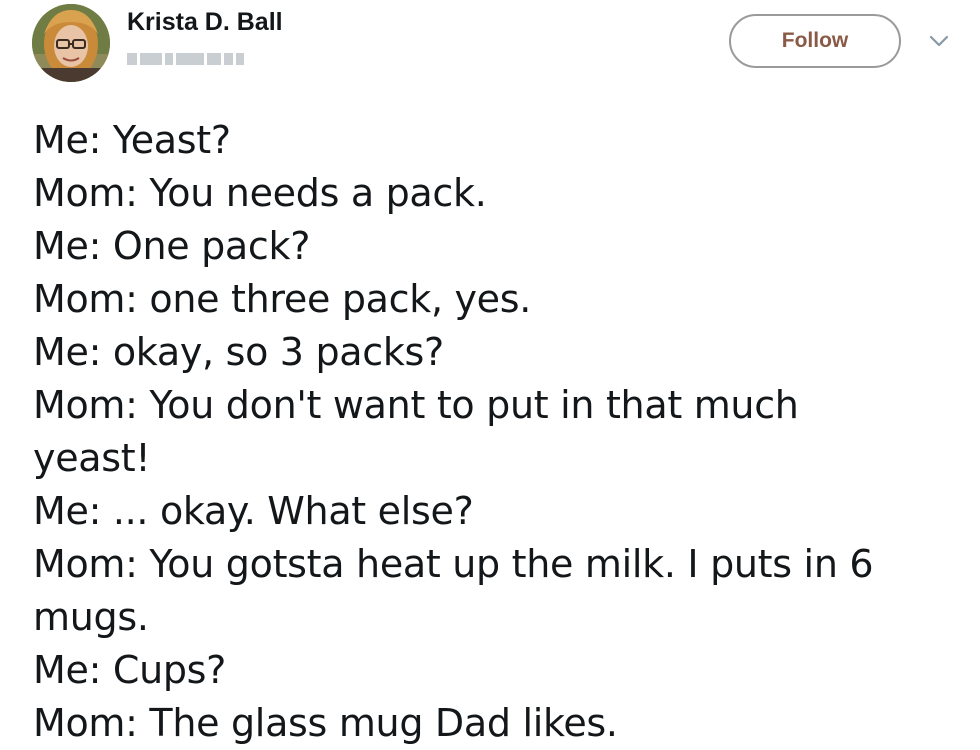 This screenshot has width=980, height=750. Describe the element at coordinates (238, 352) in the screenshot. I see `tweet-line: Me: okay, so 3 packs?` at that location.